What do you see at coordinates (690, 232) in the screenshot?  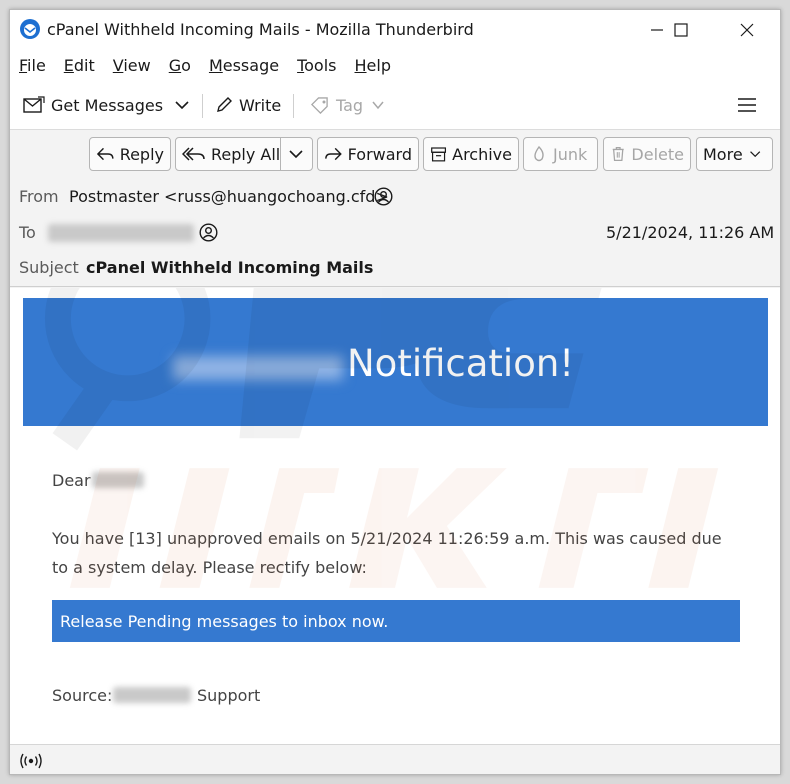 I see `message-date: 5/21/2024, 11:26 AM` at bounding box center [690, 232].